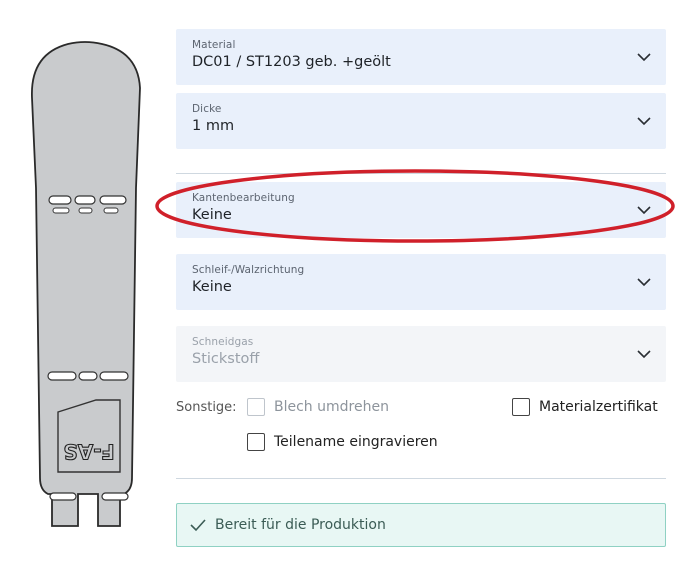 The height and width of the screenshot is (569, 684). I want to click on slot-top-right, so click(113, 200).